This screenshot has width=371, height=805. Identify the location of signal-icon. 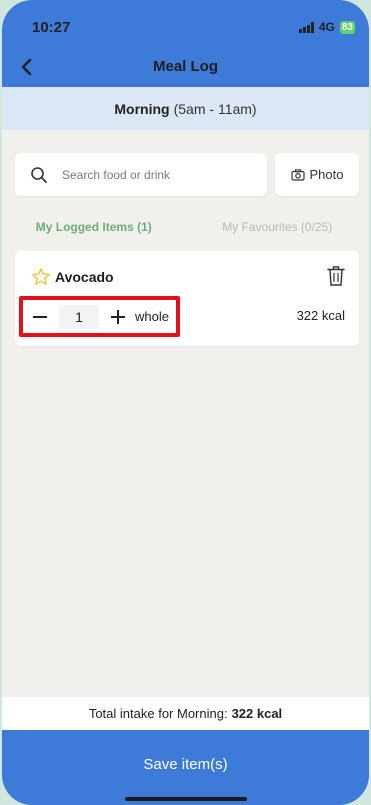
(306, 27).